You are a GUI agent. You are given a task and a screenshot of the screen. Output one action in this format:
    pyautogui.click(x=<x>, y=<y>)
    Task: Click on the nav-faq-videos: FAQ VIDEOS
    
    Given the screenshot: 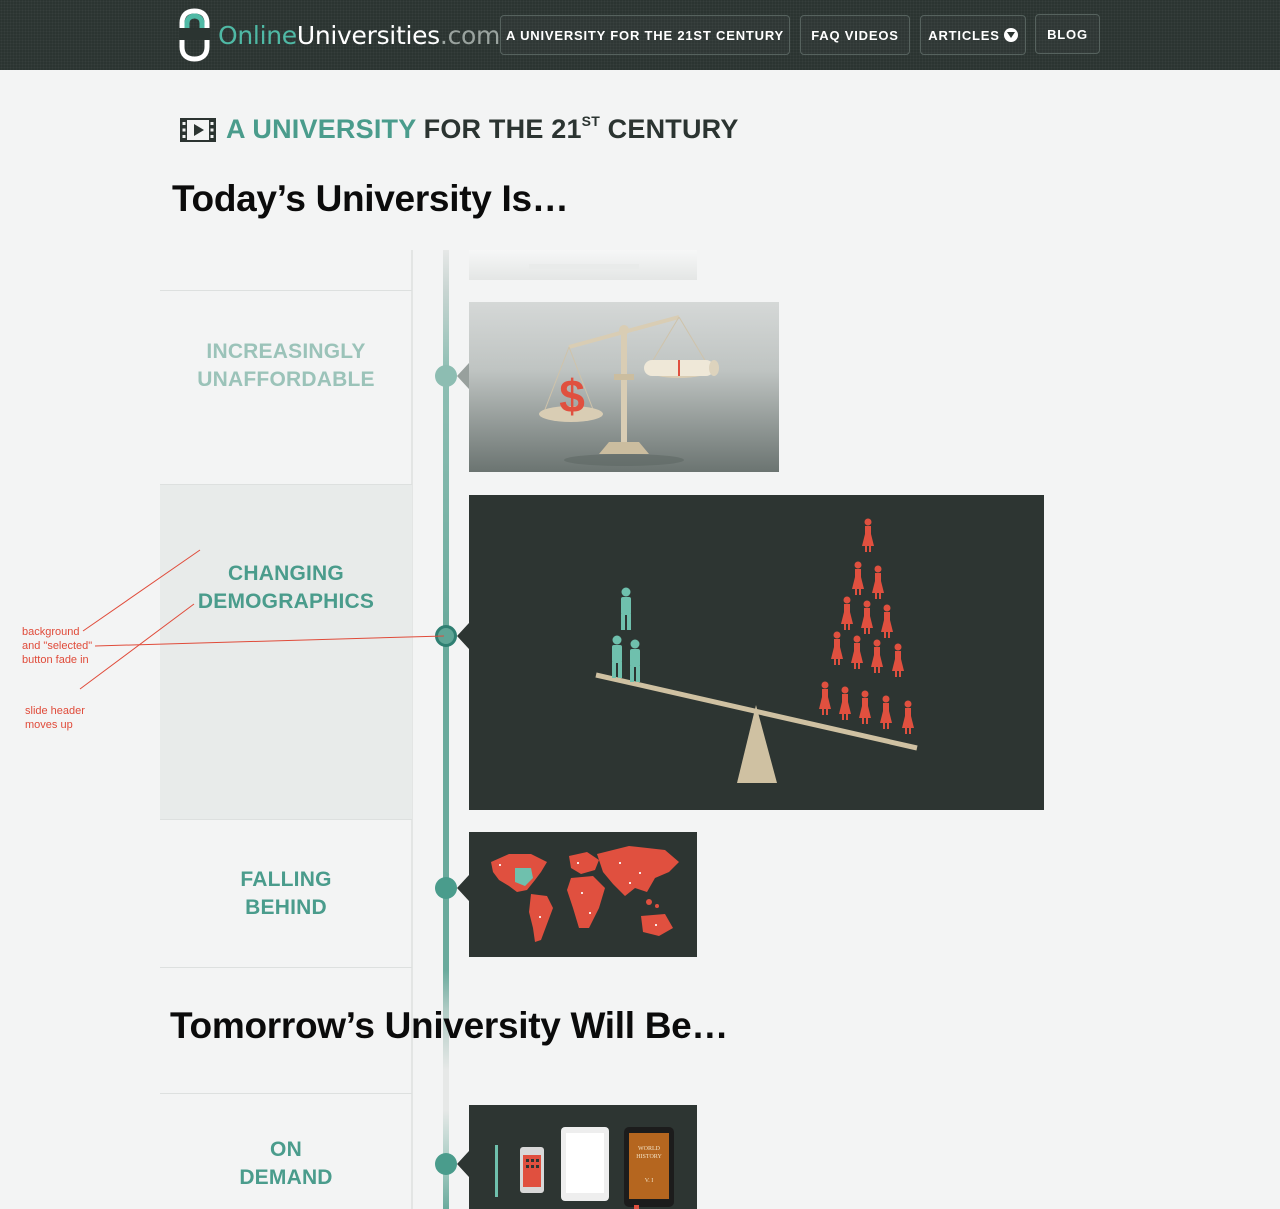 What is the action you would take?
    pyautogui.click(x=855, y=35)
    